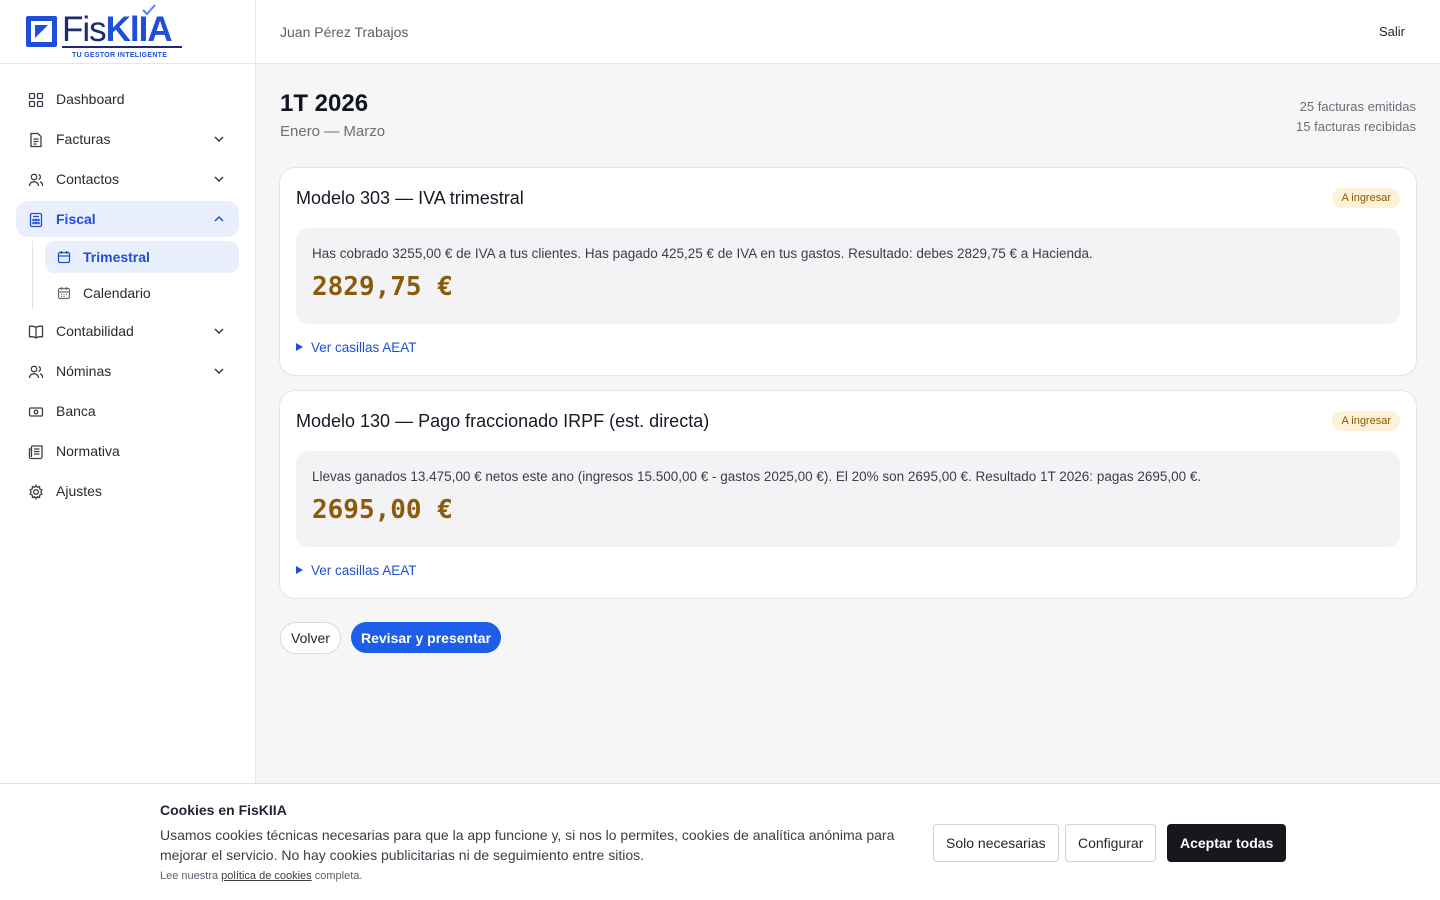 The width and height of the screenshot is (1440, 900). I want to click on cookie-note-prefix: Lee nuestra, so click(189, 876).